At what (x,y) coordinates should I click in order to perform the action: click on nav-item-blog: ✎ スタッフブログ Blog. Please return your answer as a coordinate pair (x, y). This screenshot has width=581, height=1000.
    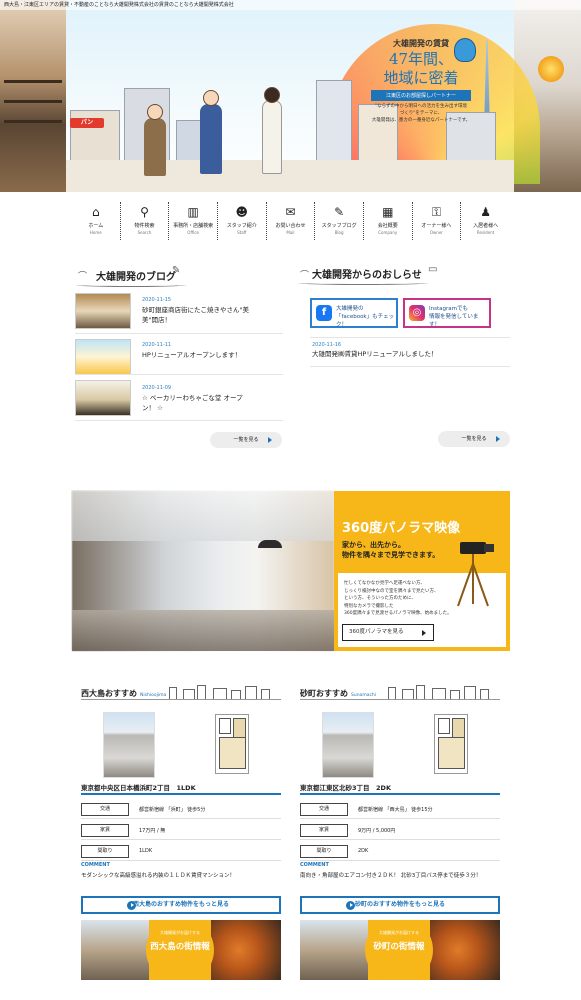
    Looking at the image, I should click on (339, 221).